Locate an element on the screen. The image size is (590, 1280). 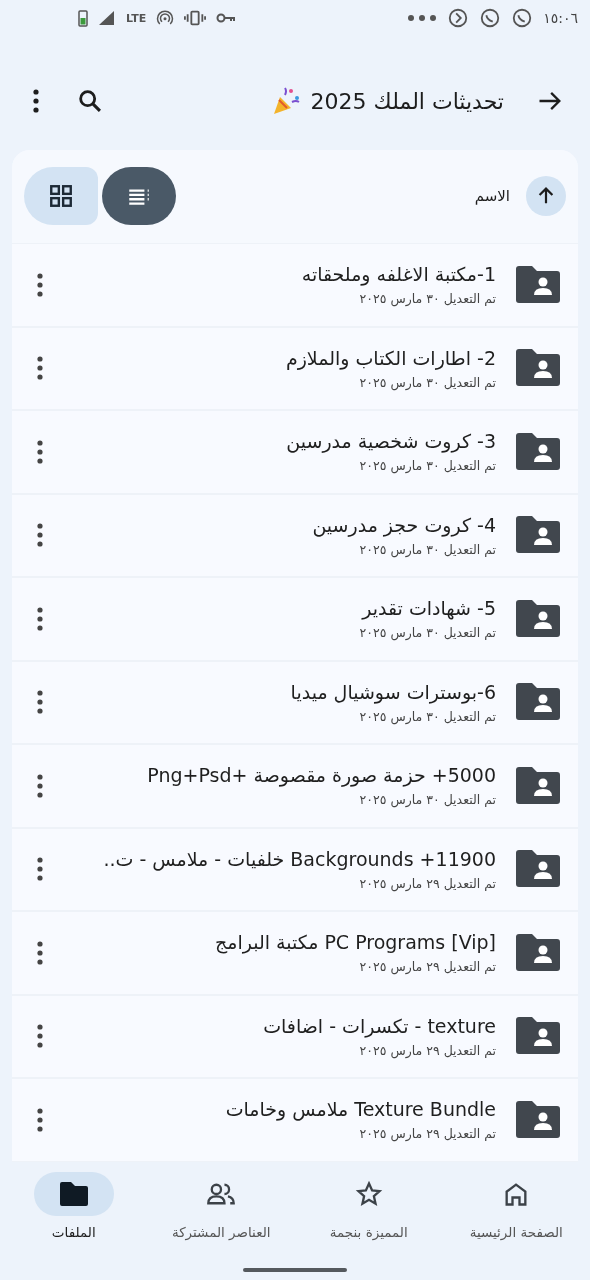
folder-name: 11900+ Backgrounds خلفيات - ملامس - ت.. is located at coordinates (299, 858).